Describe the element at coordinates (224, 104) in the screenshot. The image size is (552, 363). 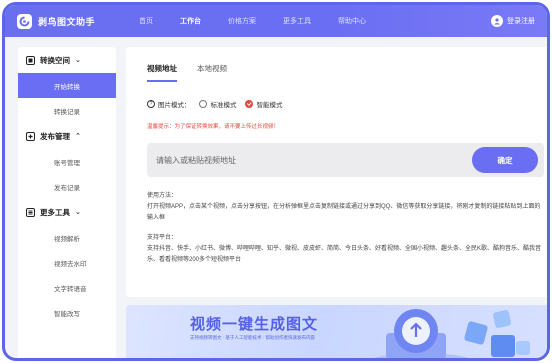
I see `standard-mode-label: 标准模式` at that location.